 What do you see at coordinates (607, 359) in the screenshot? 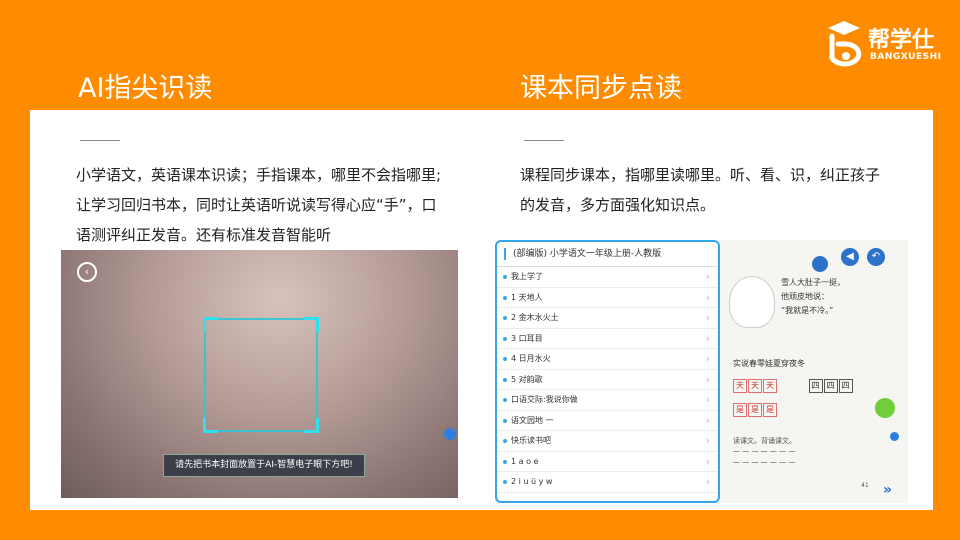
I see `lesson-item: 4 日月水火` at bounding box center [607, 359].